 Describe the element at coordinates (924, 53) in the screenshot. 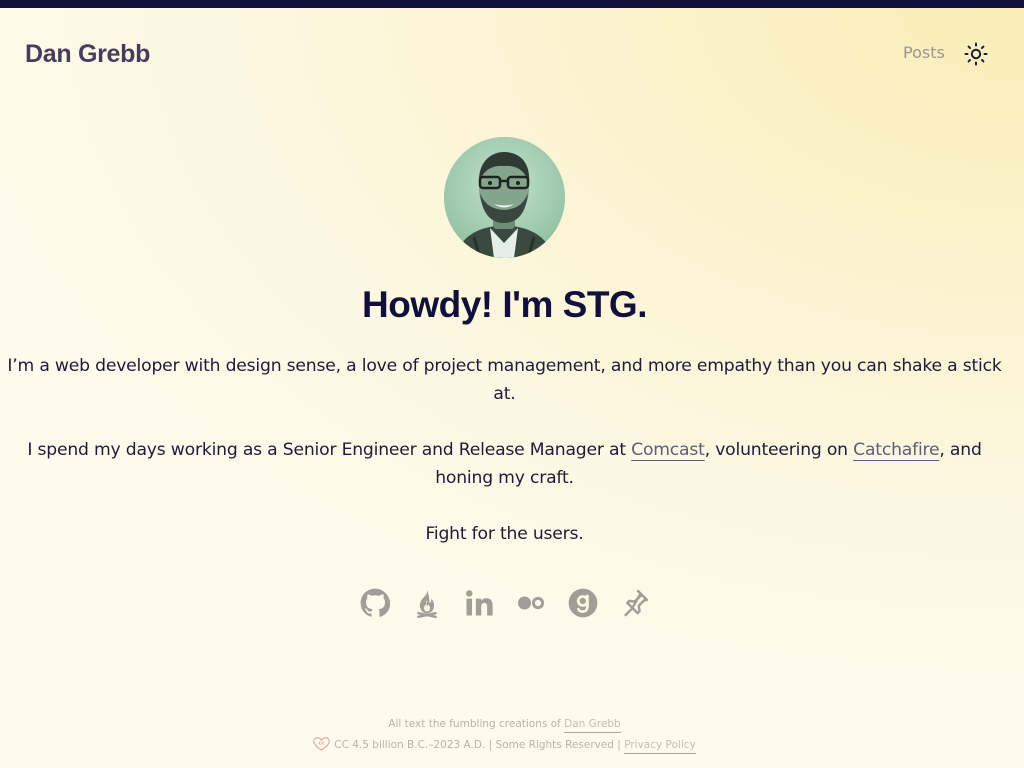

I see `nav-link-posts: Posts` at that location.